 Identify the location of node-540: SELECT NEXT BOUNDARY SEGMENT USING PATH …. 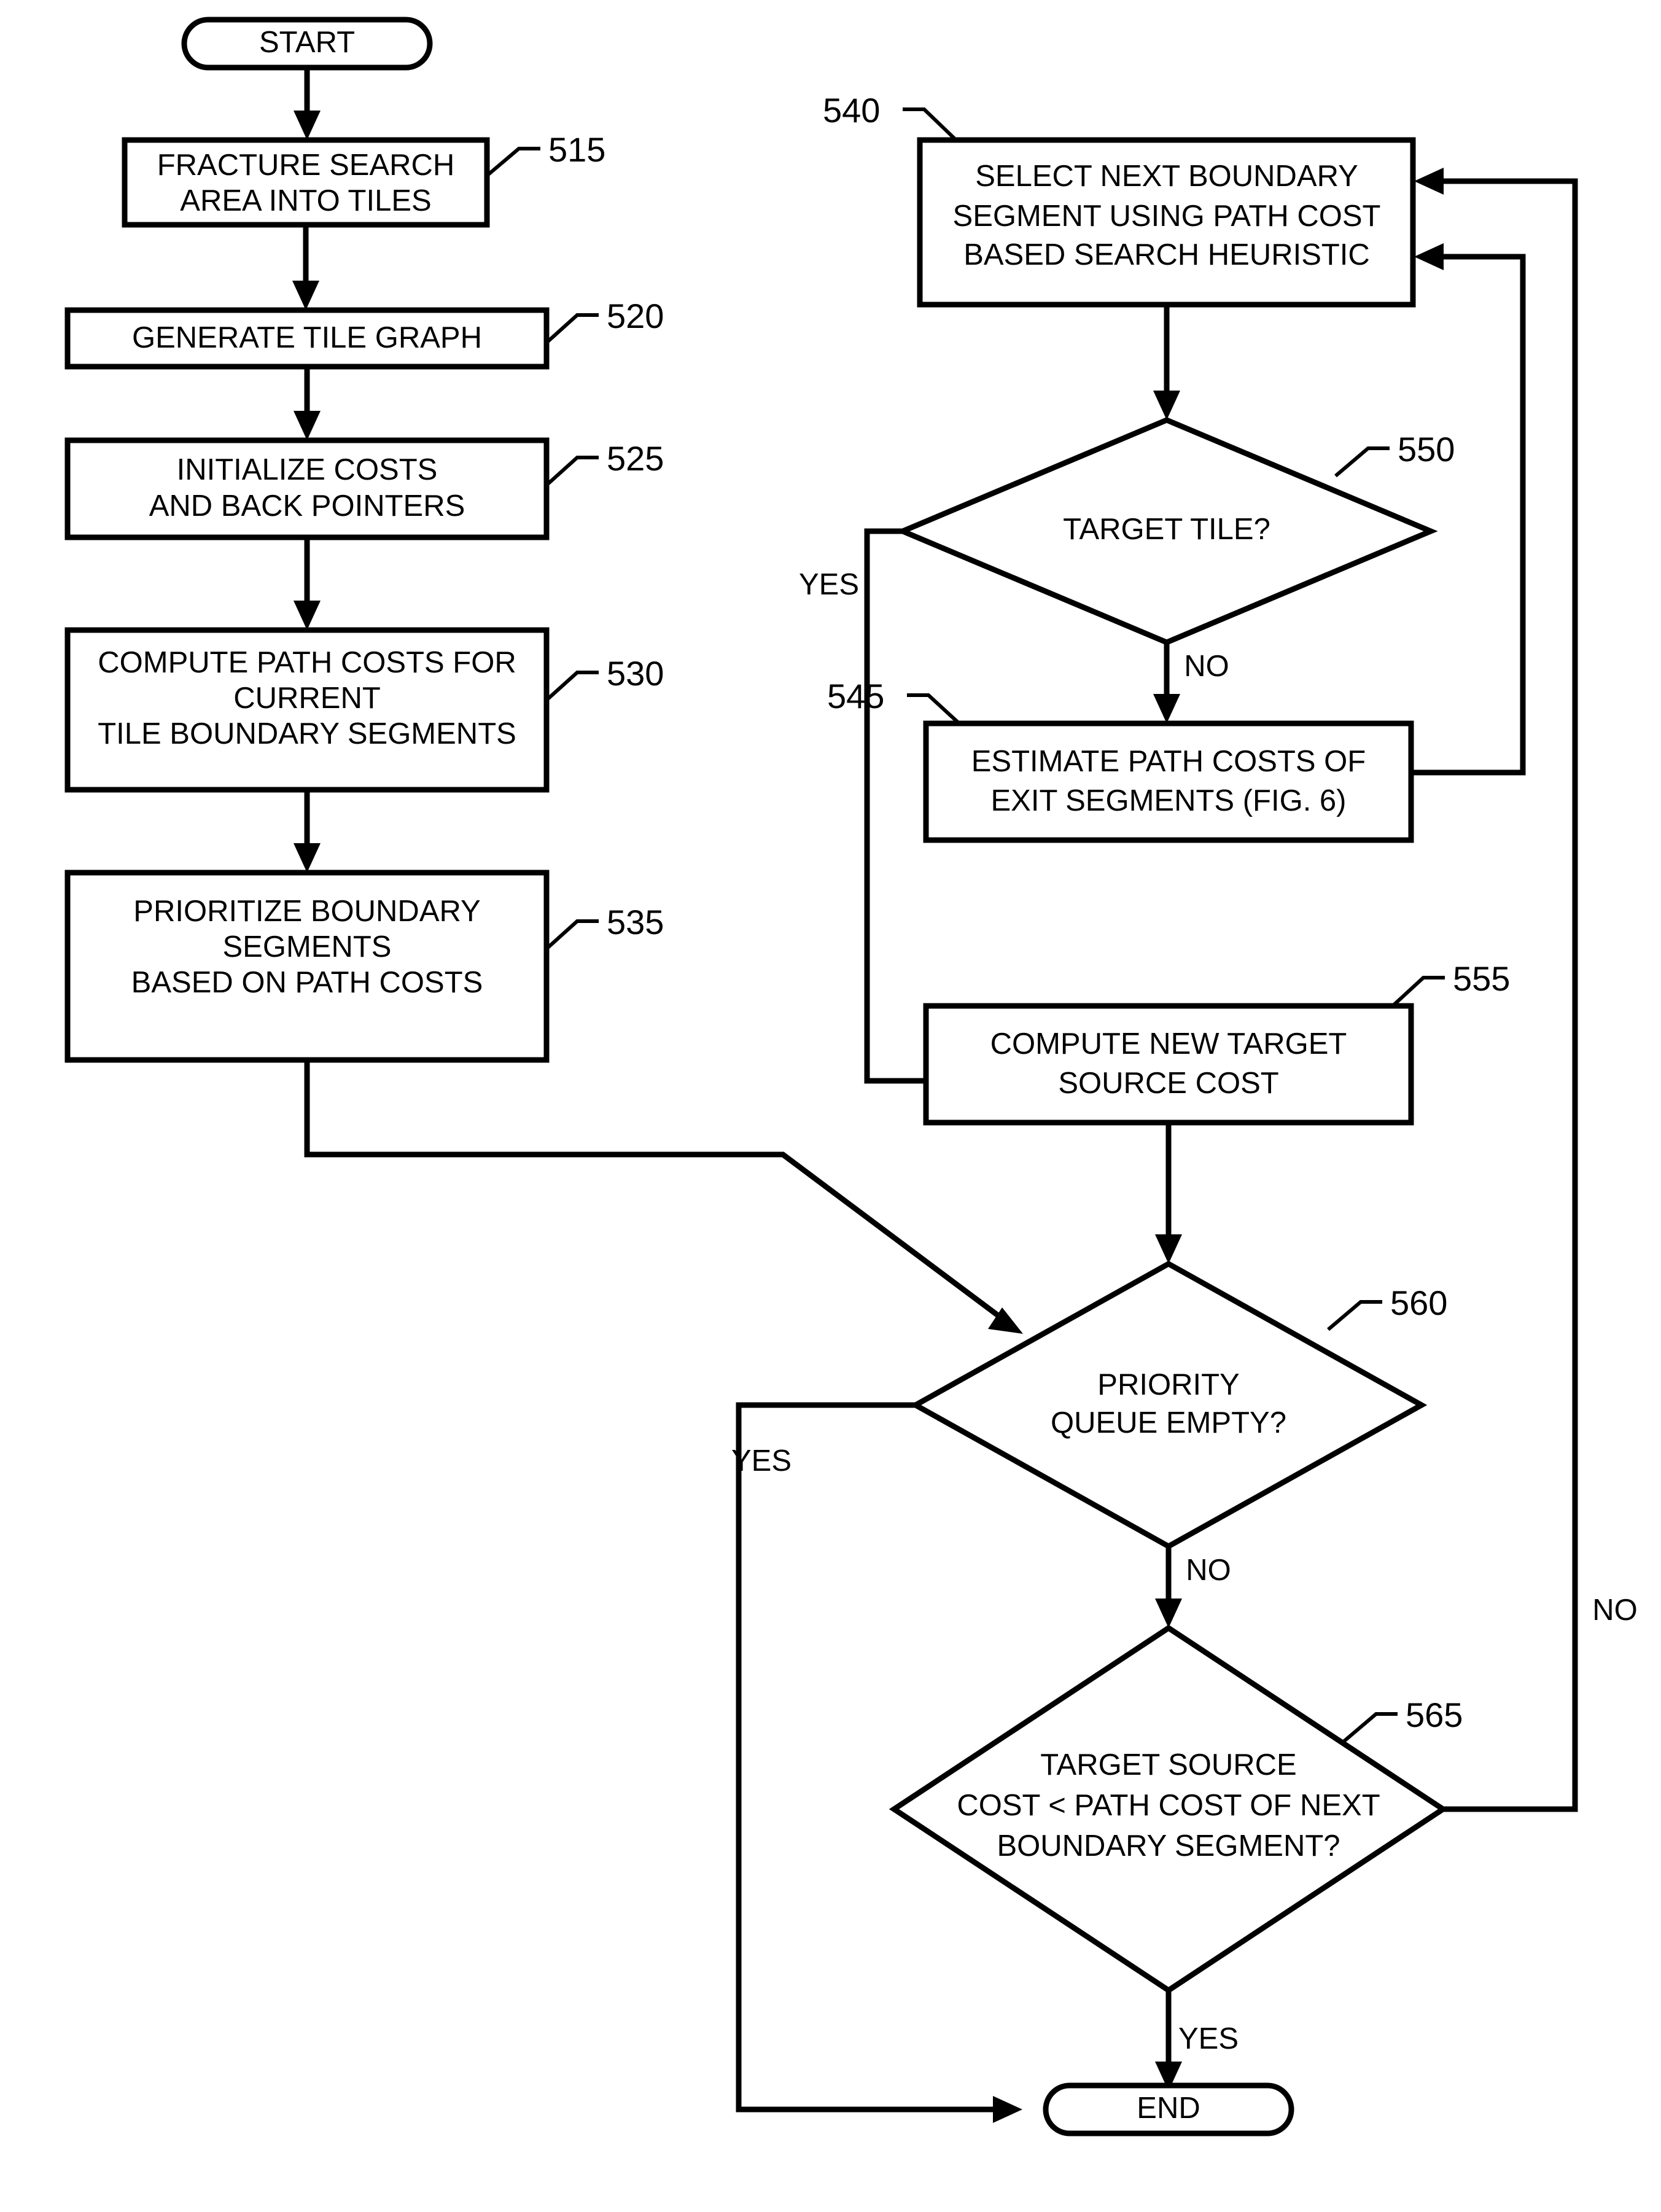
(1119, 200).